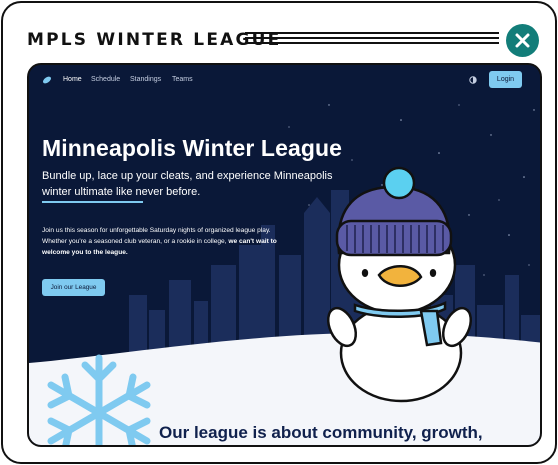 This screenshot has width=558, height=465. What do you see at coordinates (154, 40) in the screenshot?
I see `modal-title: MPLS WINTER LEAGUE` at bounding box center [154, 40].